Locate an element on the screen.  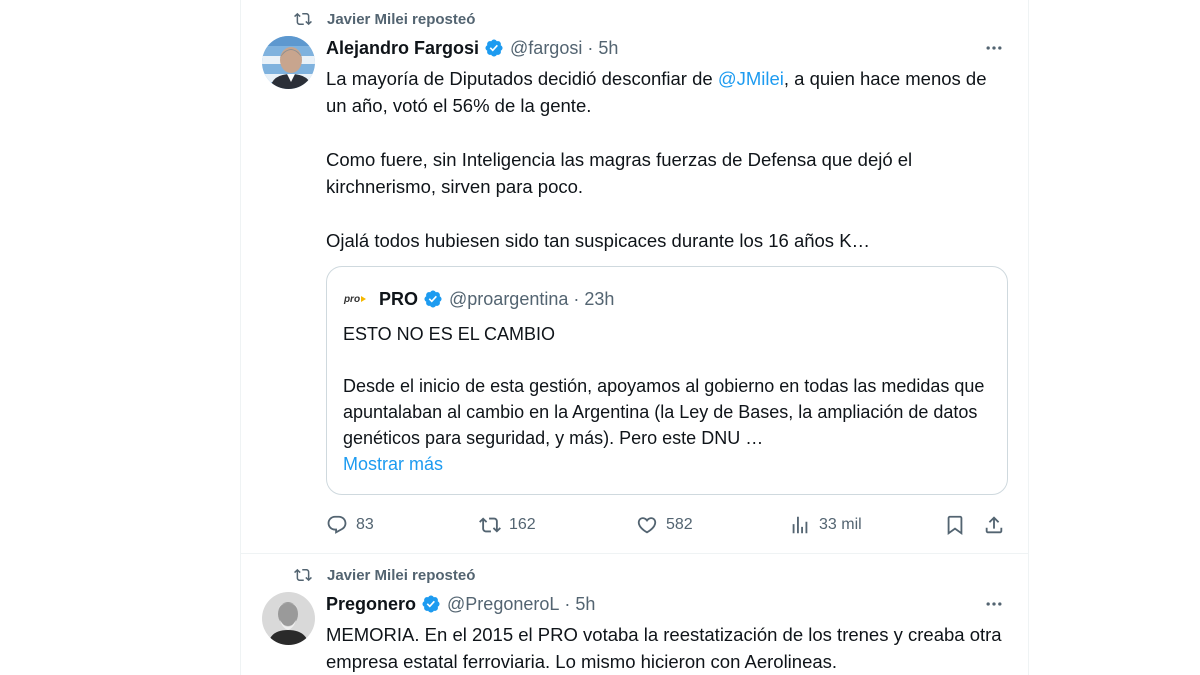
quoted-author-handle: @proargentina is located at coordinates (509, 298).